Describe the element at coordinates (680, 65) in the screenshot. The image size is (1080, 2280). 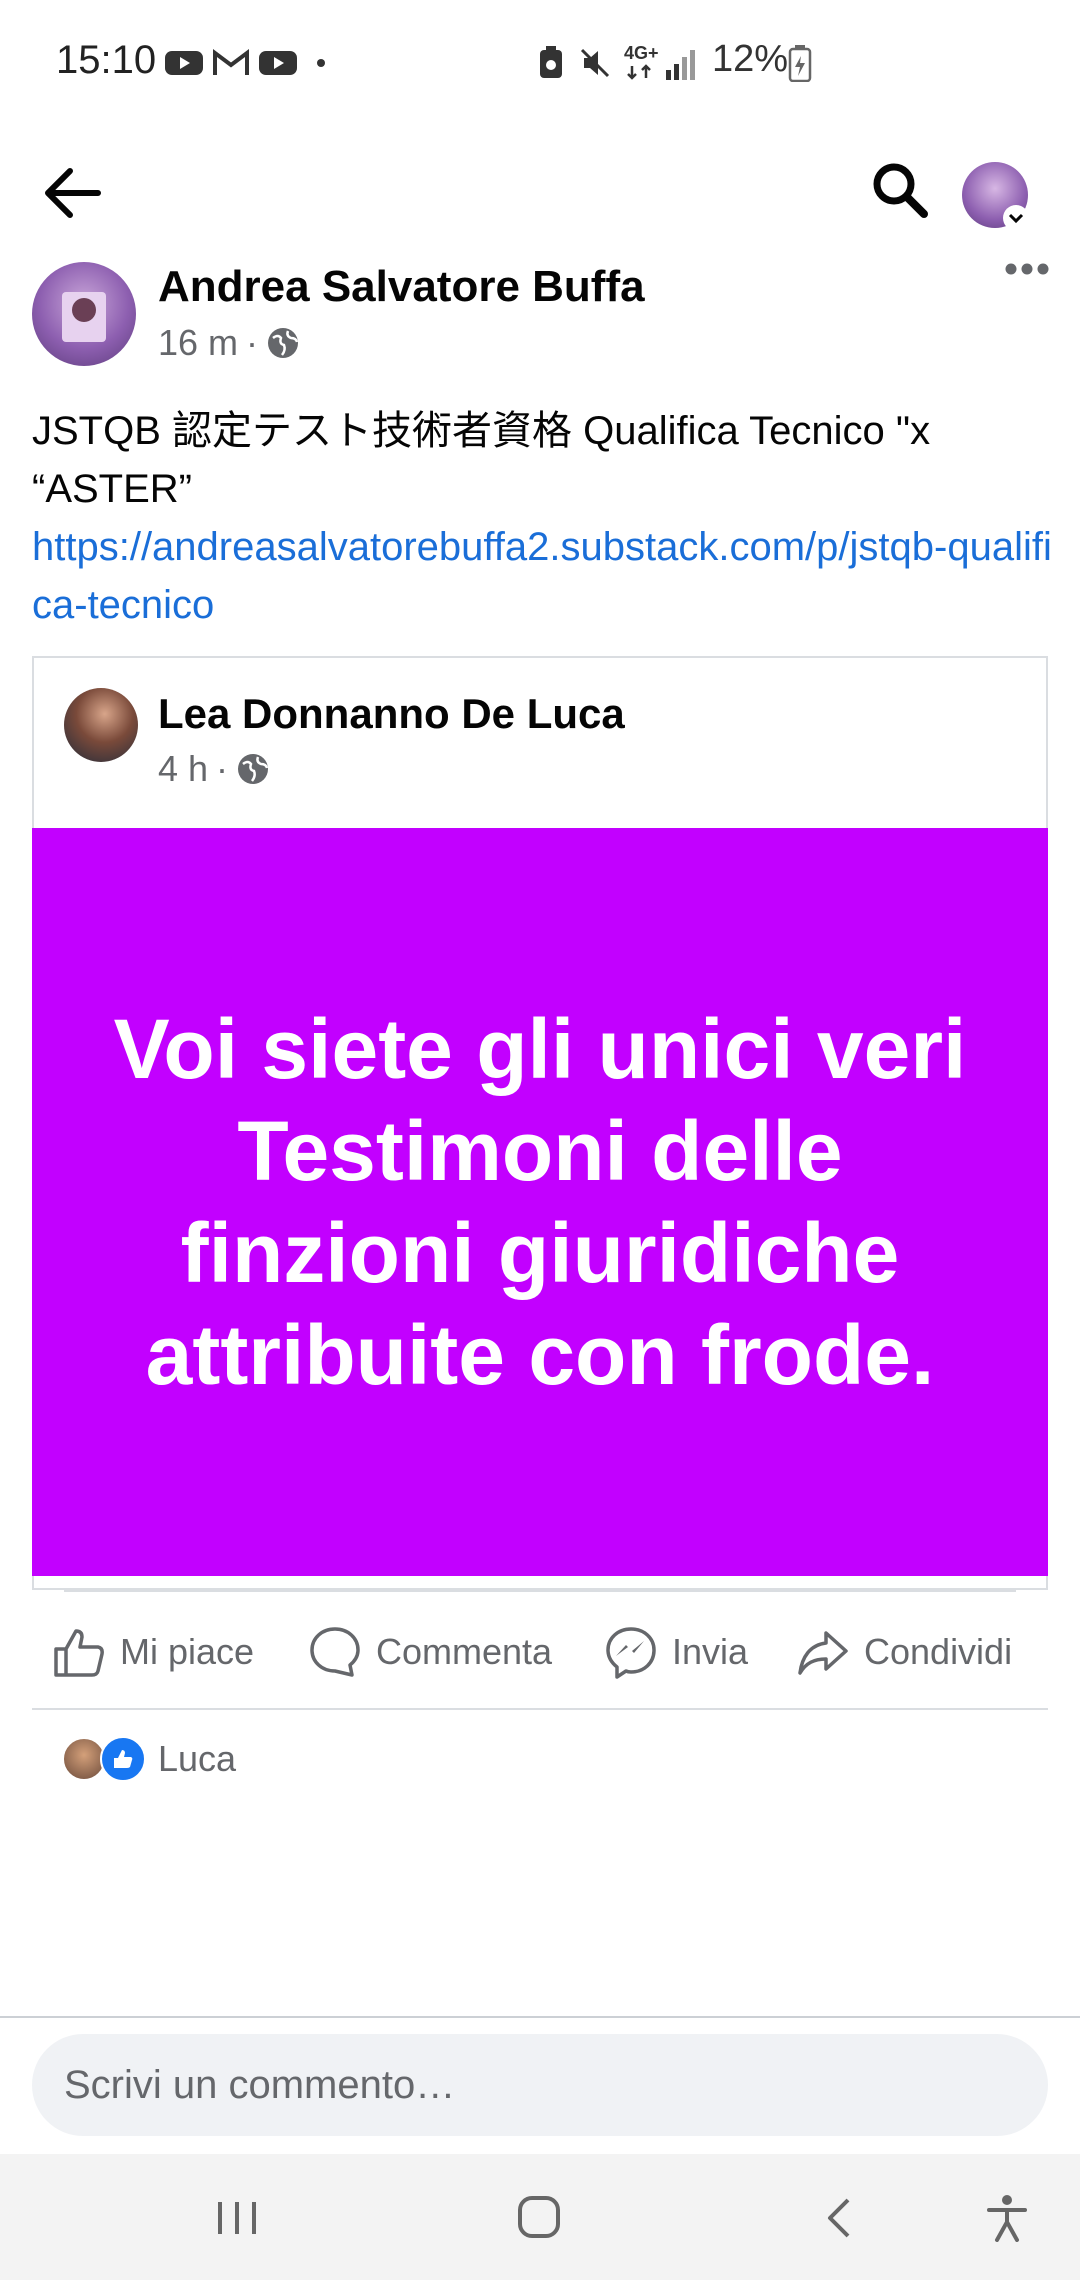
I see `signal-icon` at that location.